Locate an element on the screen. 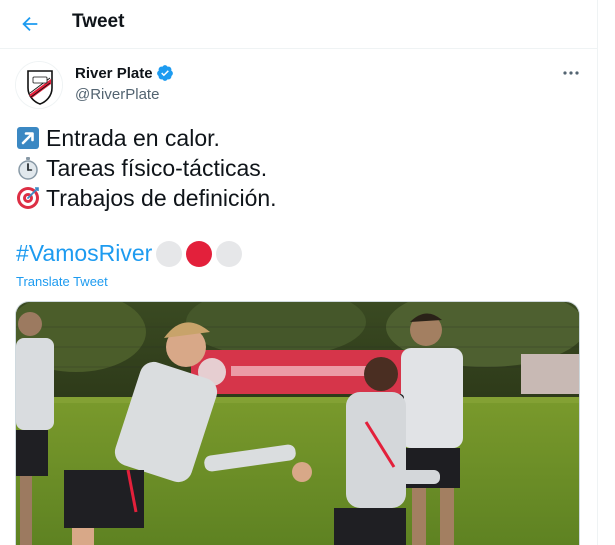  arrow-left-icon is located at coordinates (30, 24).